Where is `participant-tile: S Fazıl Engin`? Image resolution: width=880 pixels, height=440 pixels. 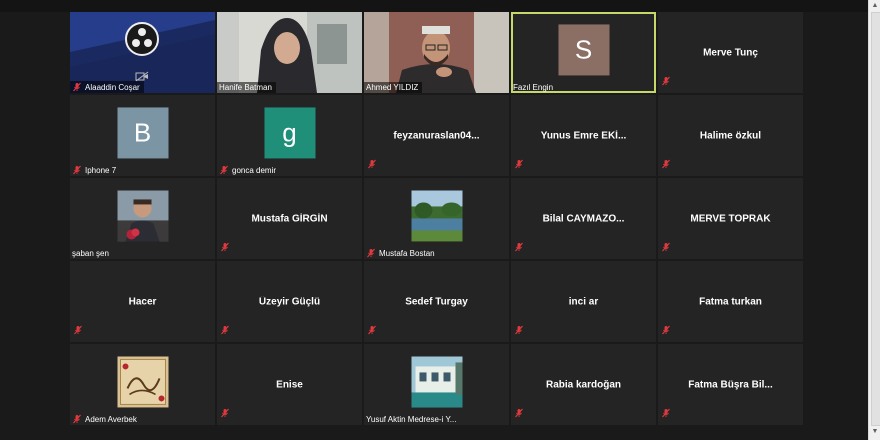 participant-tile: S Fazıl Engin is located at coordinates (583, 52).